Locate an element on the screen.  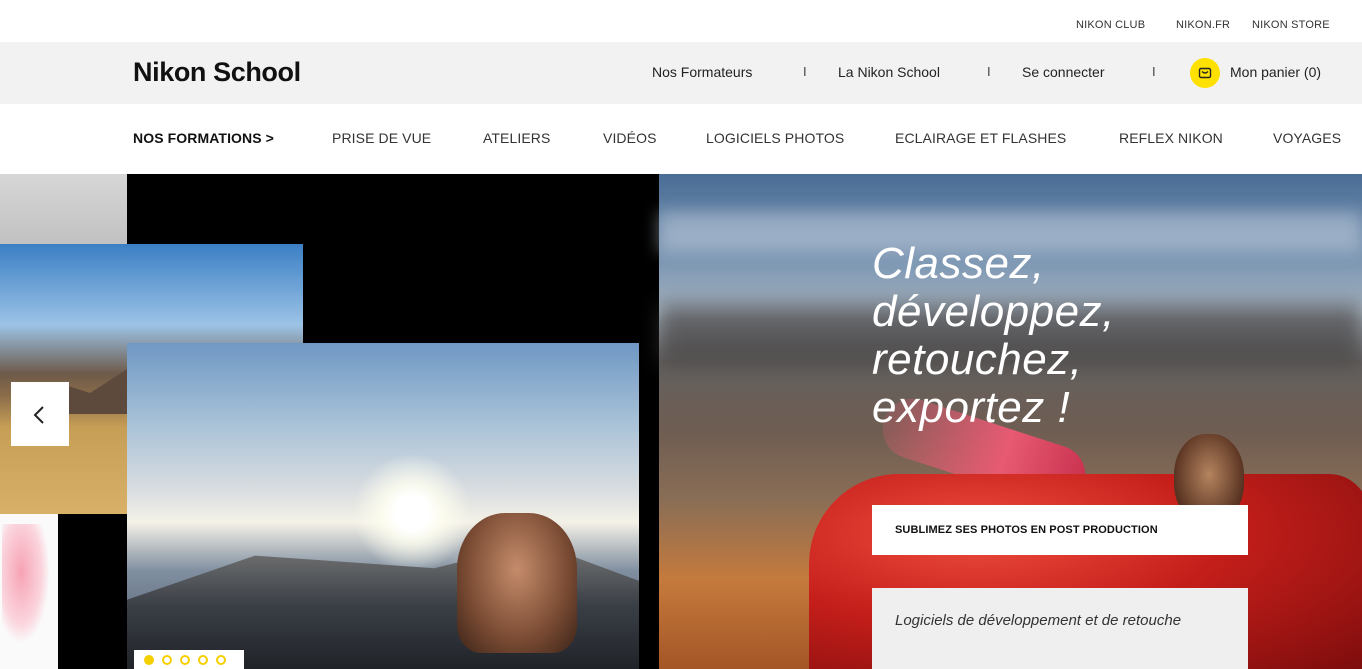
nav-videos: VIDÉOS is located at coordinates (630, 138).